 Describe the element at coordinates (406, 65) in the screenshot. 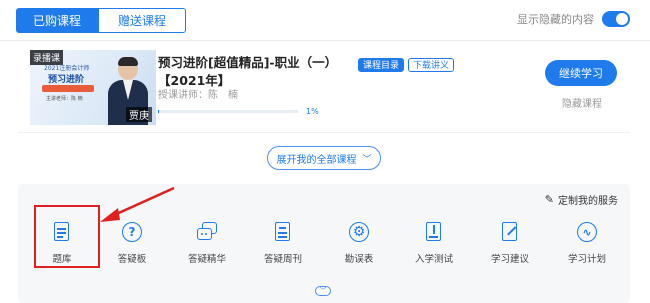

I see `course-badges: 课程目录 下载讲义` at that location.